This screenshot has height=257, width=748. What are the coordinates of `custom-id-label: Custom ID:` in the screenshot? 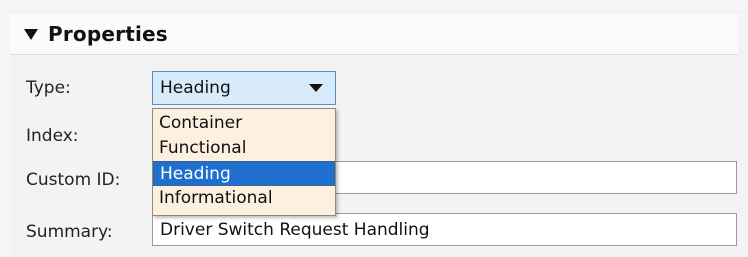 It's located at (73, 180).